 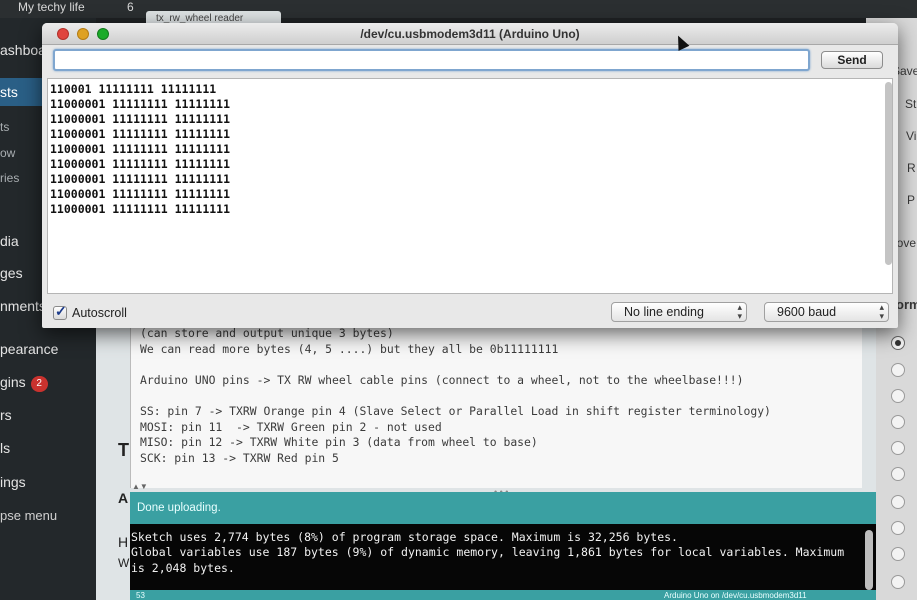 What do you see at coordinates (13, 482) in the screenshot?
I see `sidebar-item-settings: ings` at bounding box center [13, 482].